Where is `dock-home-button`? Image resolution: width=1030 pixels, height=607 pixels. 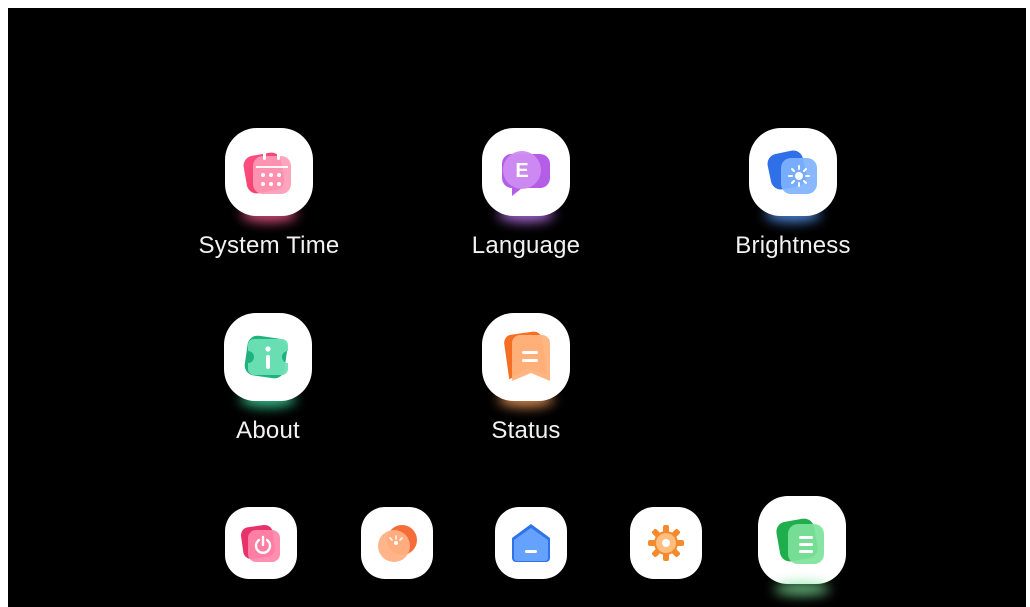
dock-home-button is located at coordinates (531, 543).